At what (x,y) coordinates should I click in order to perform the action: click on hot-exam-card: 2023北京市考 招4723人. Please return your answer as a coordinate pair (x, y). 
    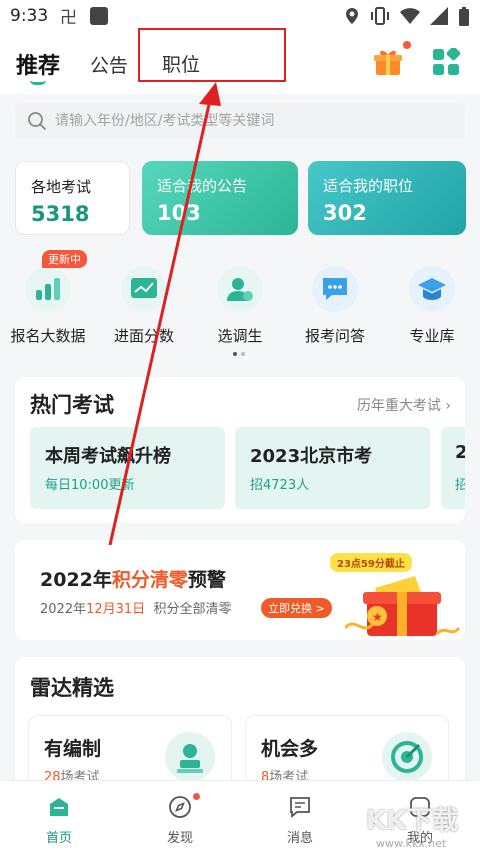
    Looking at the image, I should click on (332, 468).